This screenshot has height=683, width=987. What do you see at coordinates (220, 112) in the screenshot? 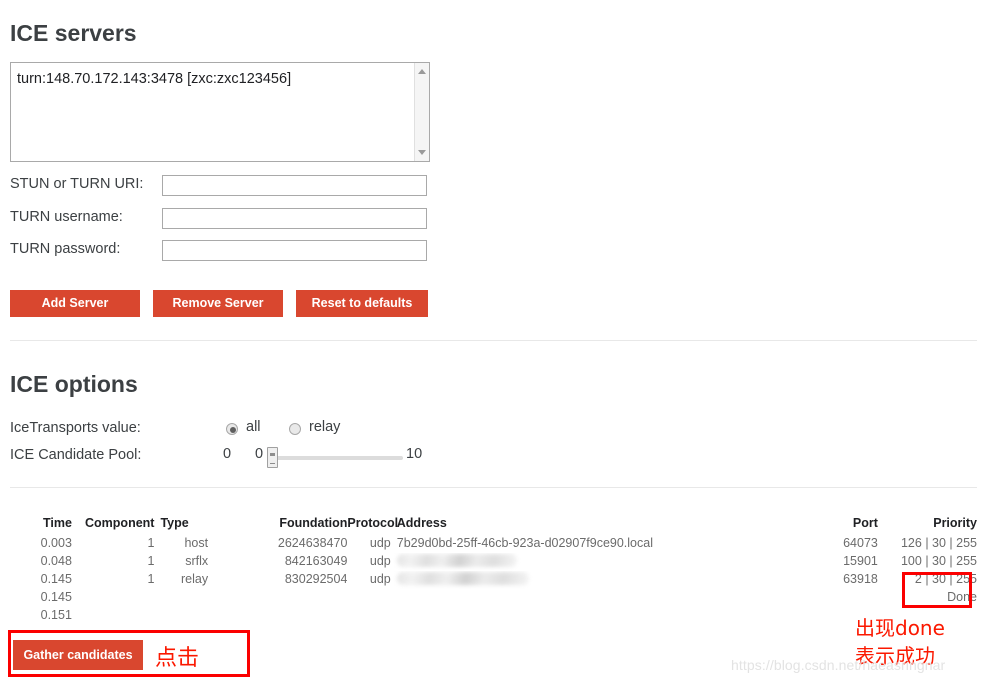
I see `ice-servers-textarea: turn:148.70.172.143:3478 [zxc:zxc123456]` at bounding box center [220, 112].